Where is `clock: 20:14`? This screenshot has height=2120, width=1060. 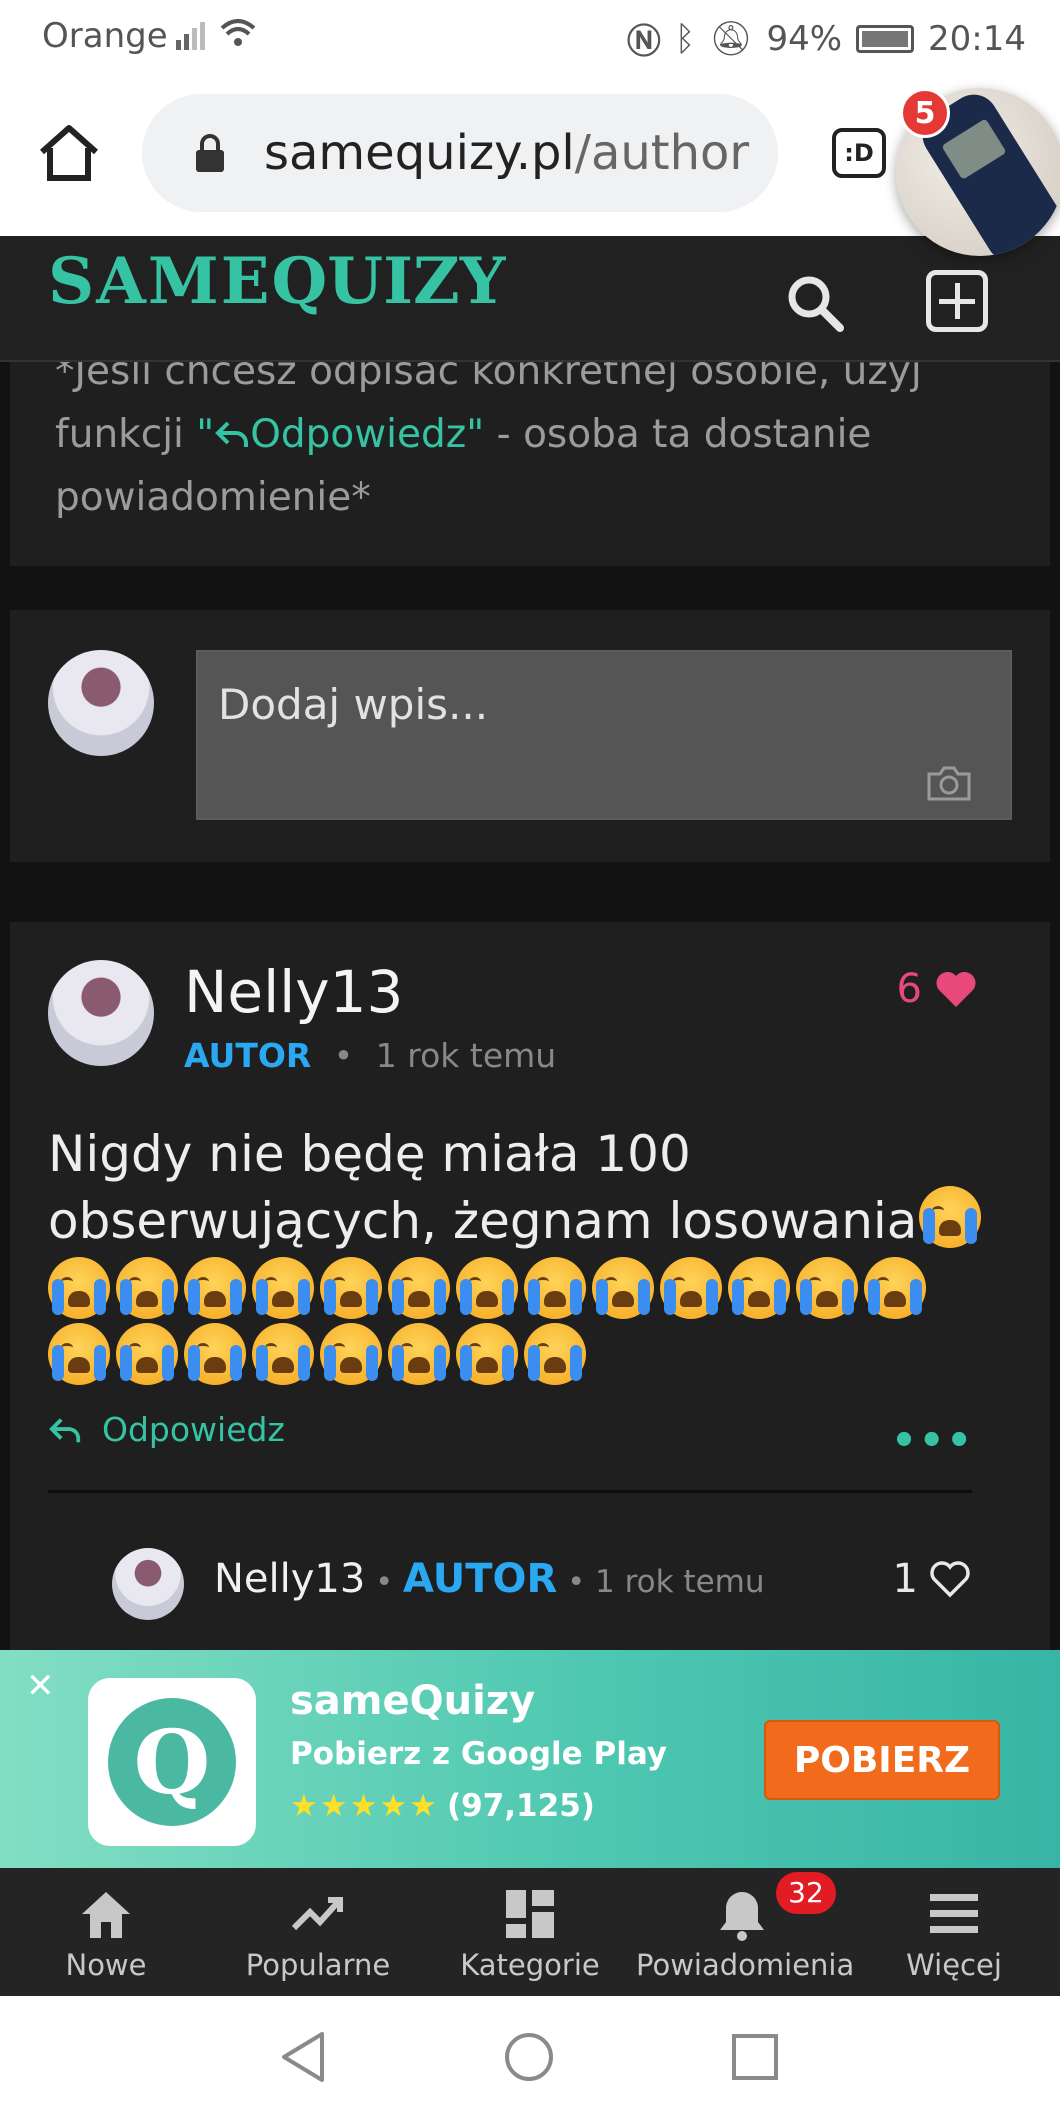
clock: 20:14 is located at coordinates (977, 38).